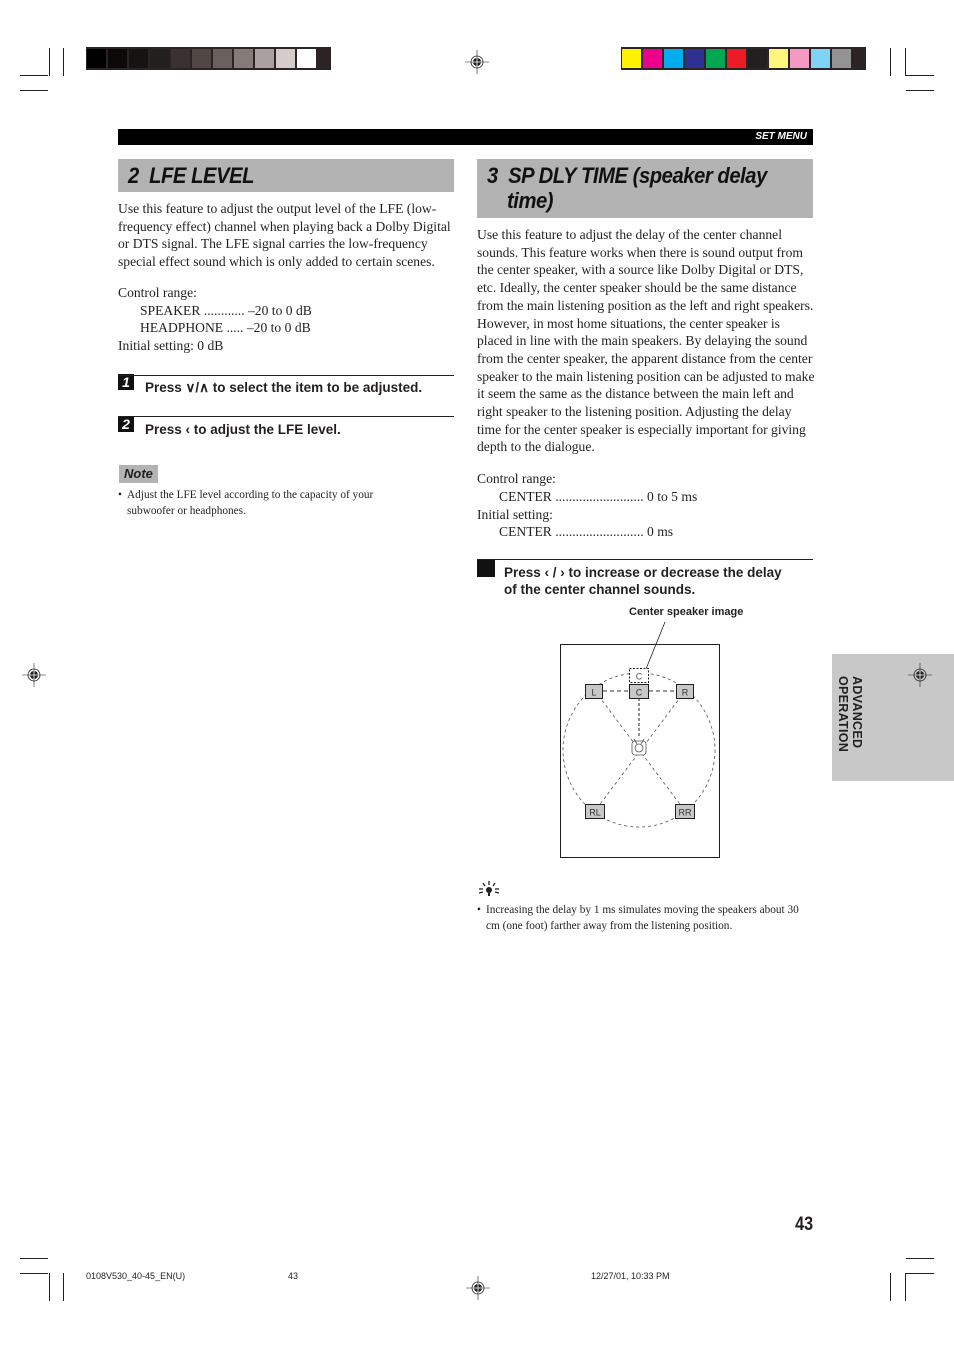 This screenshot has height=1351, width=954. What do you see at coordinates (843, 714) in the screenshot?
I see `side-tab-line2: OPERATION` at bounding box center [843, 714].